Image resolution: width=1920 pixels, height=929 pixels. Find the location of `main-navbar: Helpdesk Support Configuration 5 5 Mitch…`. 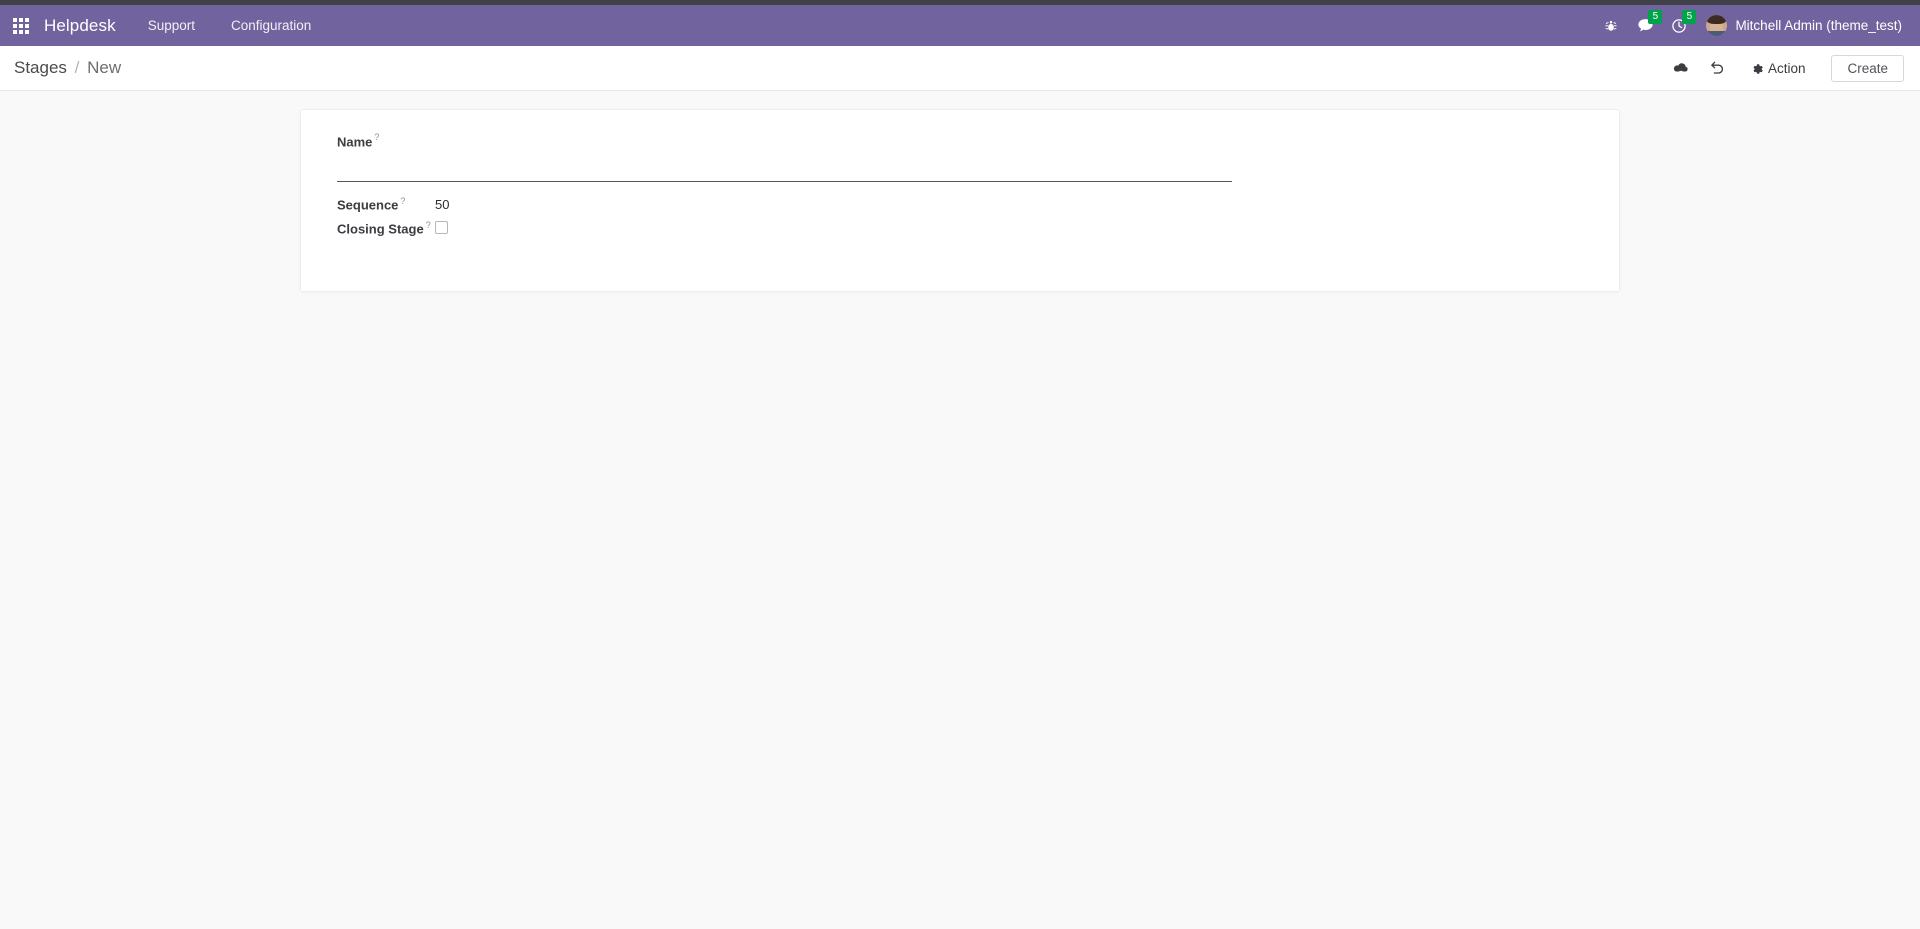

main-navbar: Helpdesk Support Configuration 5 5 Mitch… is located at coordinates (960, 25).